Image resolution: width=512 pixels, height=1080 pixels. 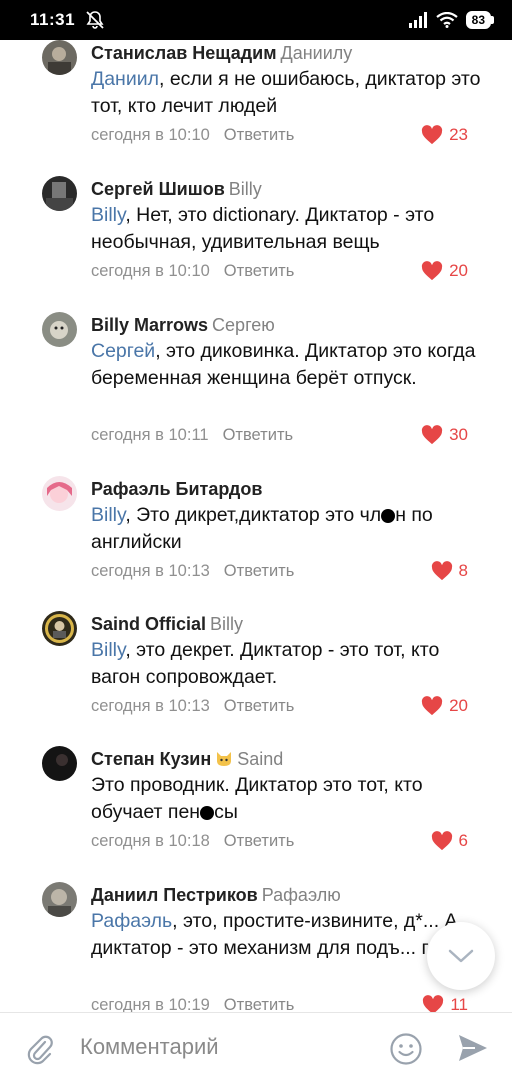 What do you see at coordinates (131, 921) in the screenshot?
I see `comment-mention: Рафаэль` at bounding box center [131, 921].